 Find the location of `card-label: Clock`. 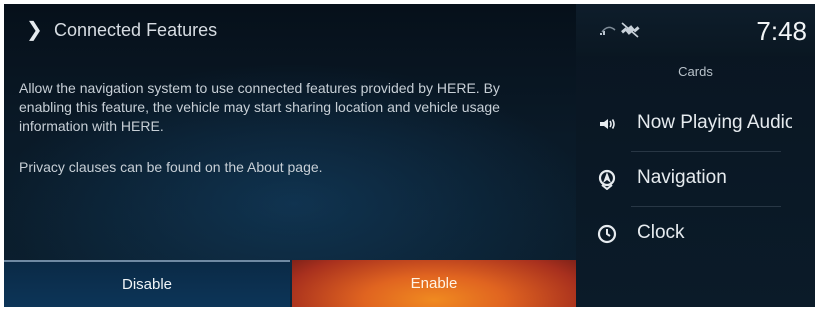

card-label: Clock is located at coordinates (661, 232).